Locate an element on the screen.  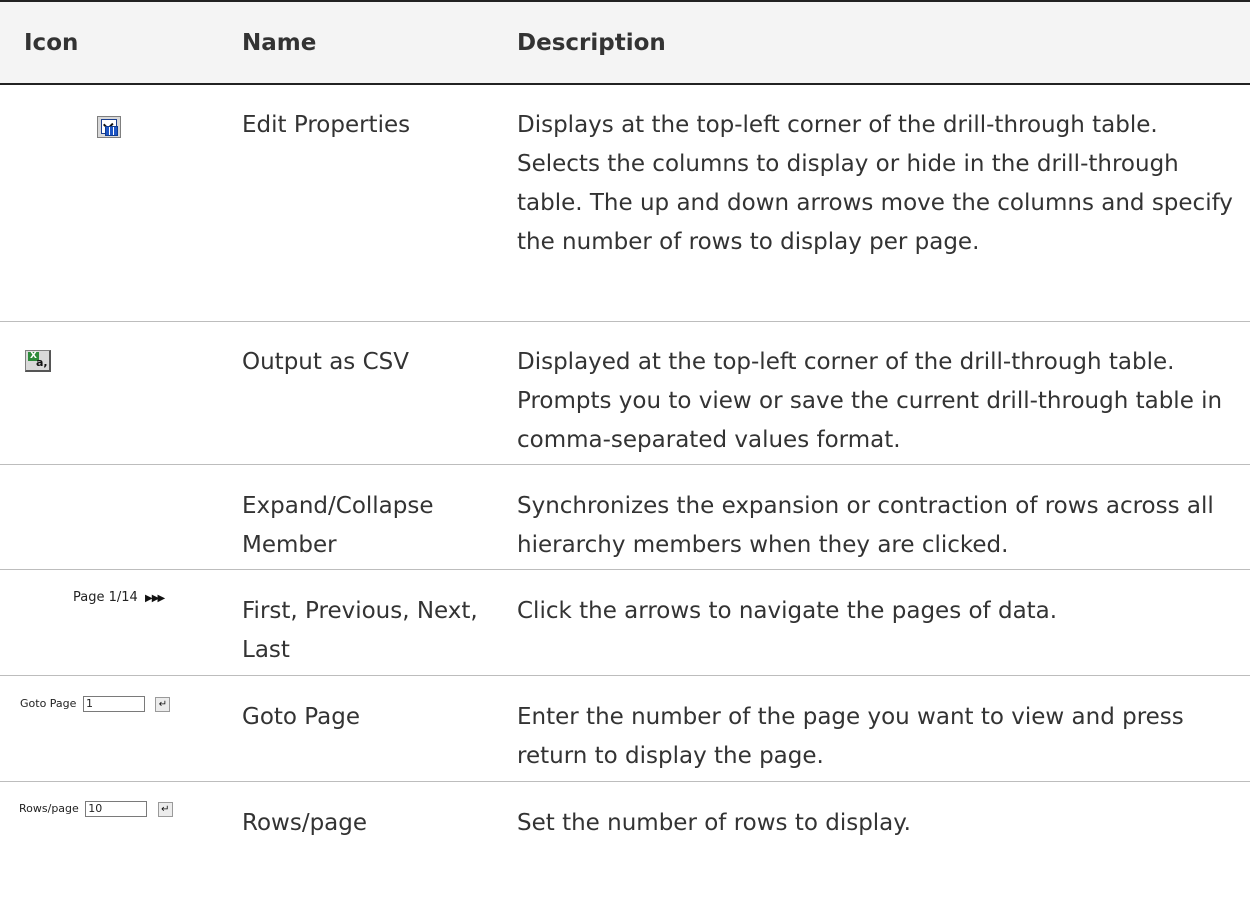
row-name: First, Previous, Next, Last is located at coordinates (360, 630).